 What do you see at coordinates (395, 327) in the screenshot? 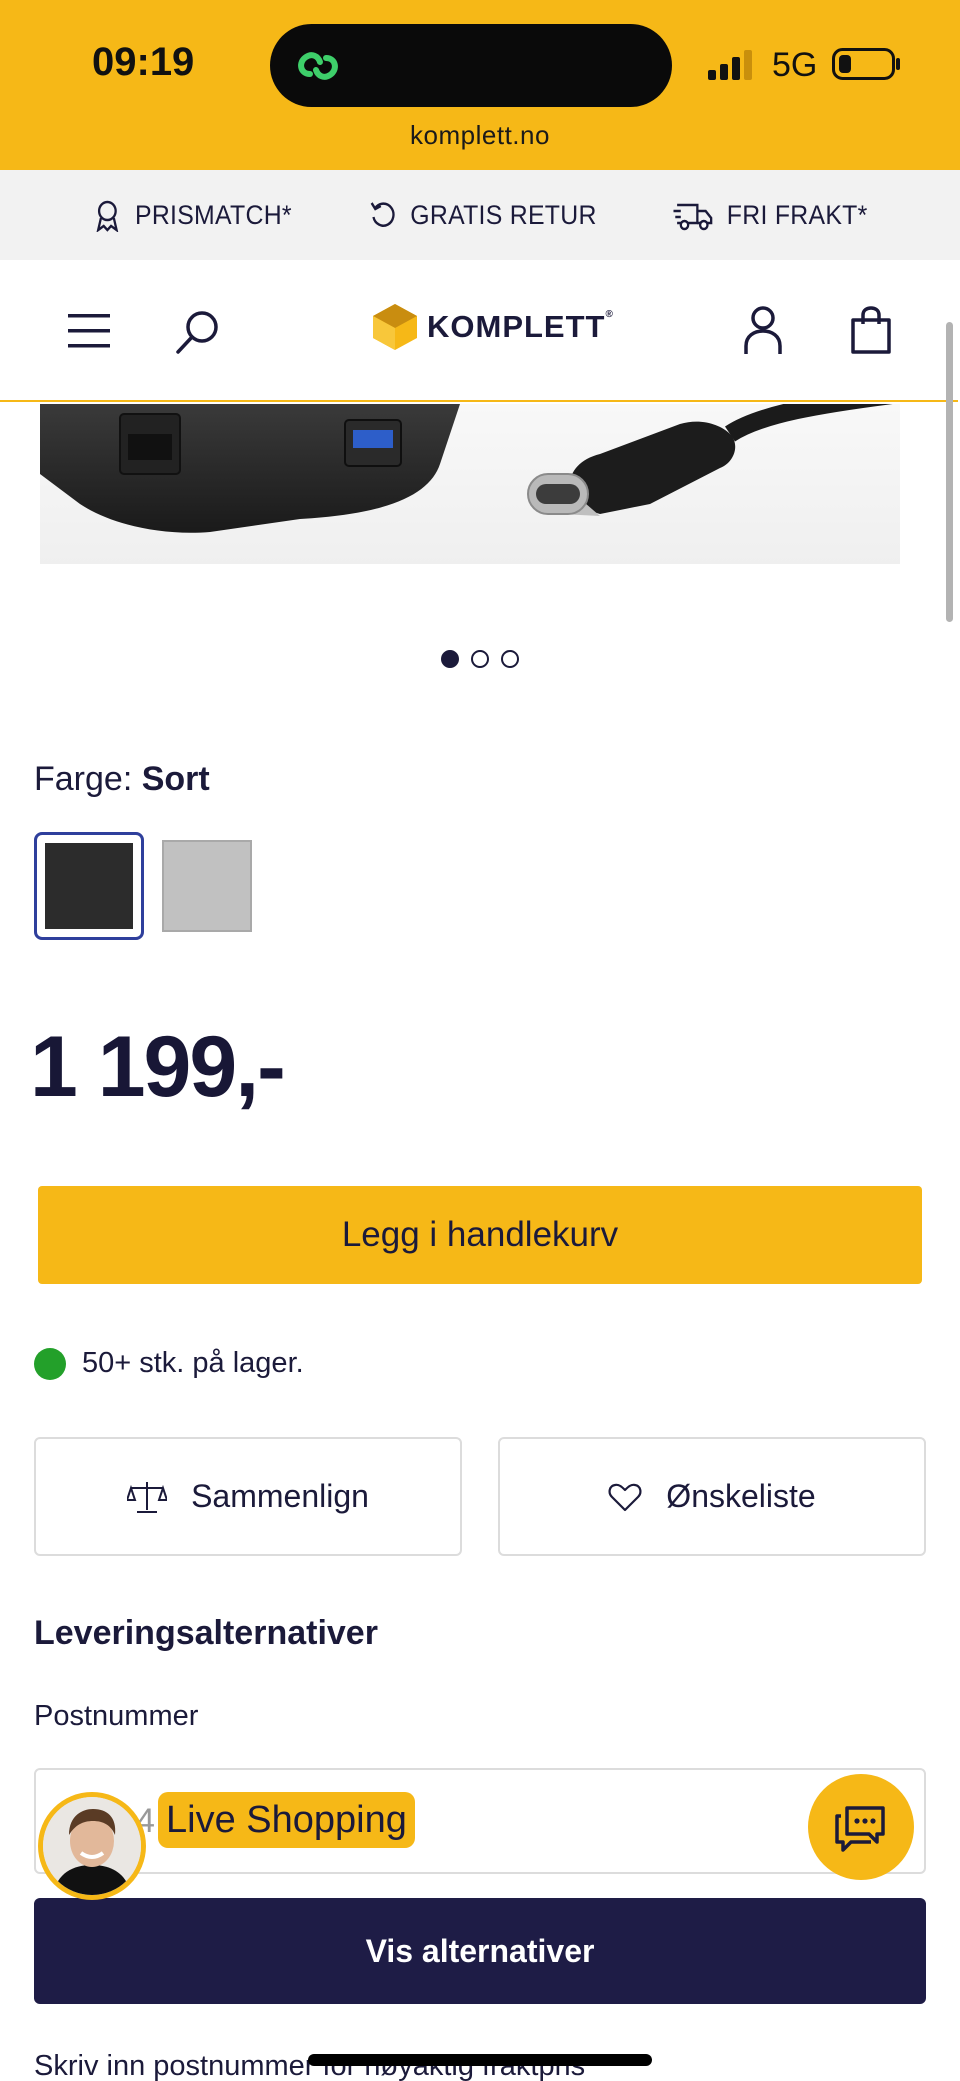
I see `logo-icon` at bounding box center [395, 327].